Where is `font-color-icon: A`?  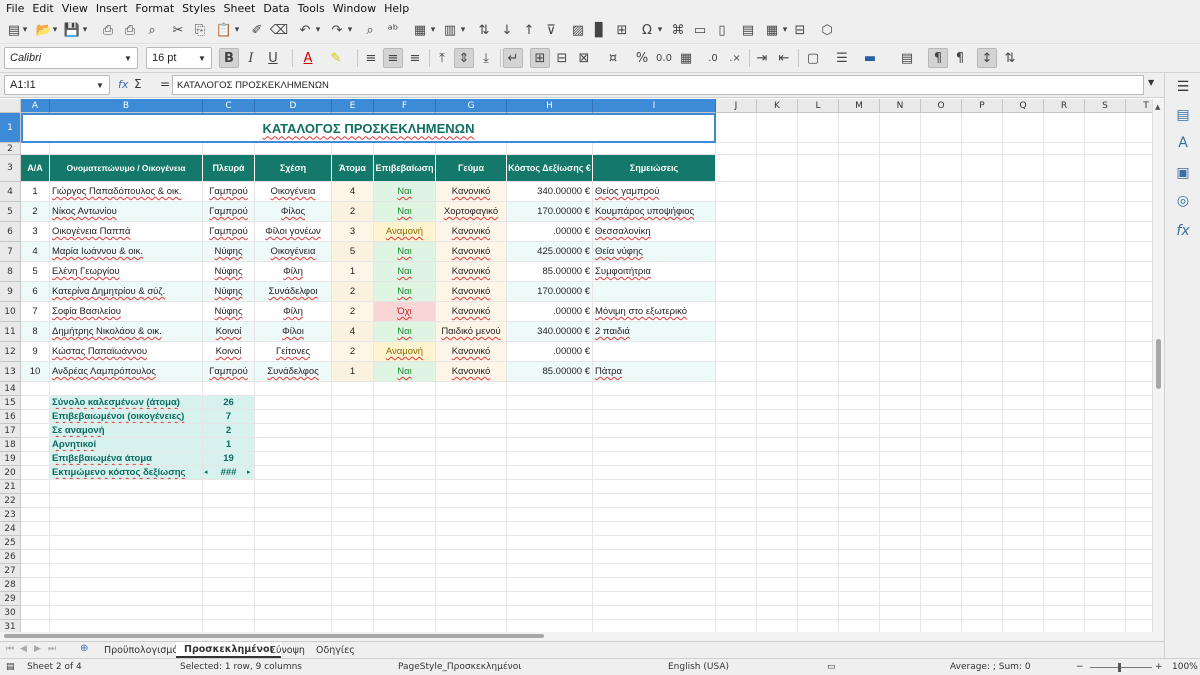 font-color-icon: A is located at coordinates (308, 58).